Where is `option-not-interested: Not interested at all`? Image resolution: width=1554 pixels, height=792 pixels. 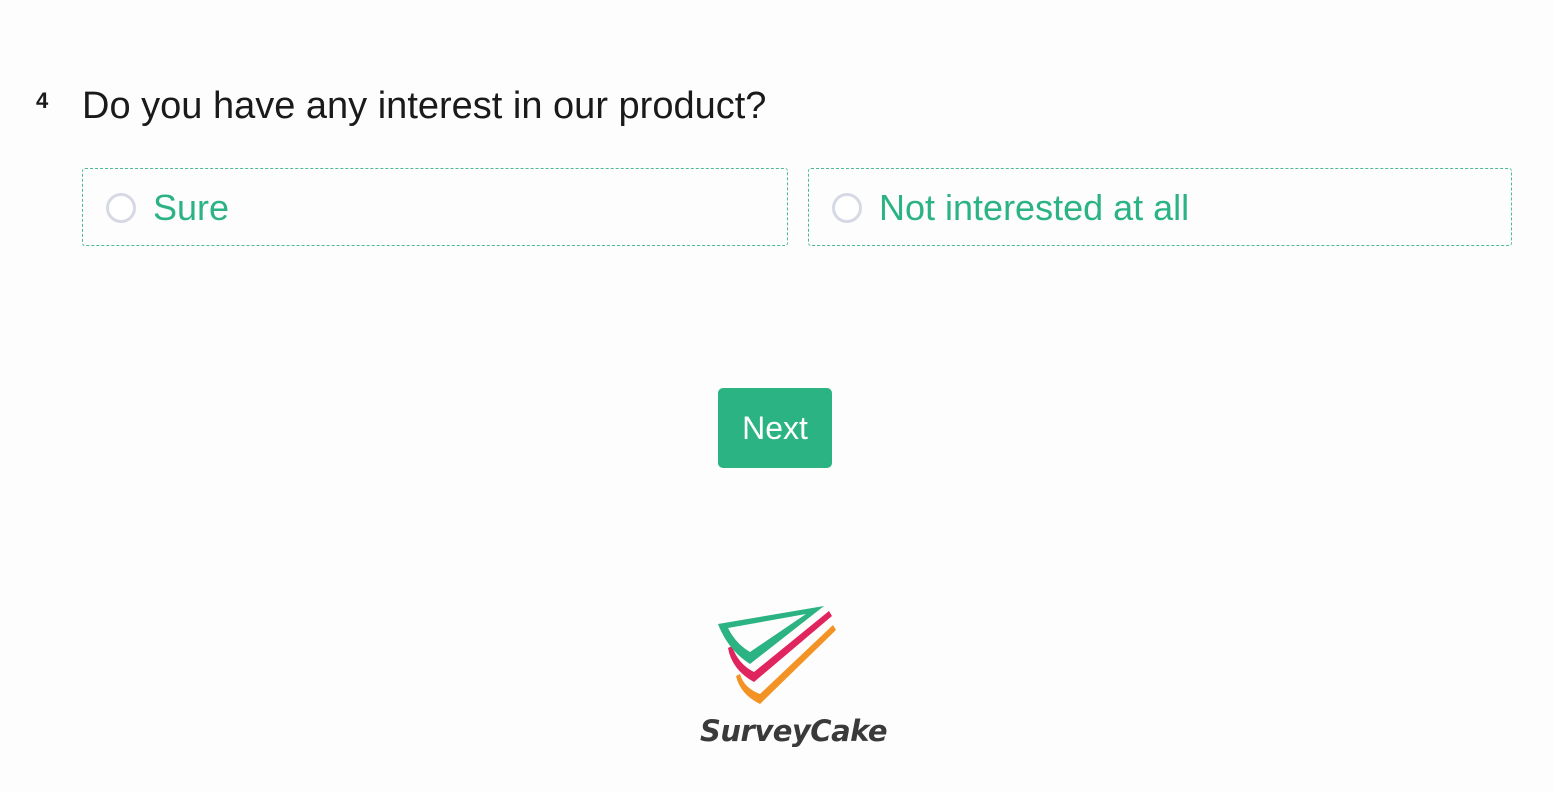
option-not-interested: Not interested at all is located at coordinates (1160, 207).